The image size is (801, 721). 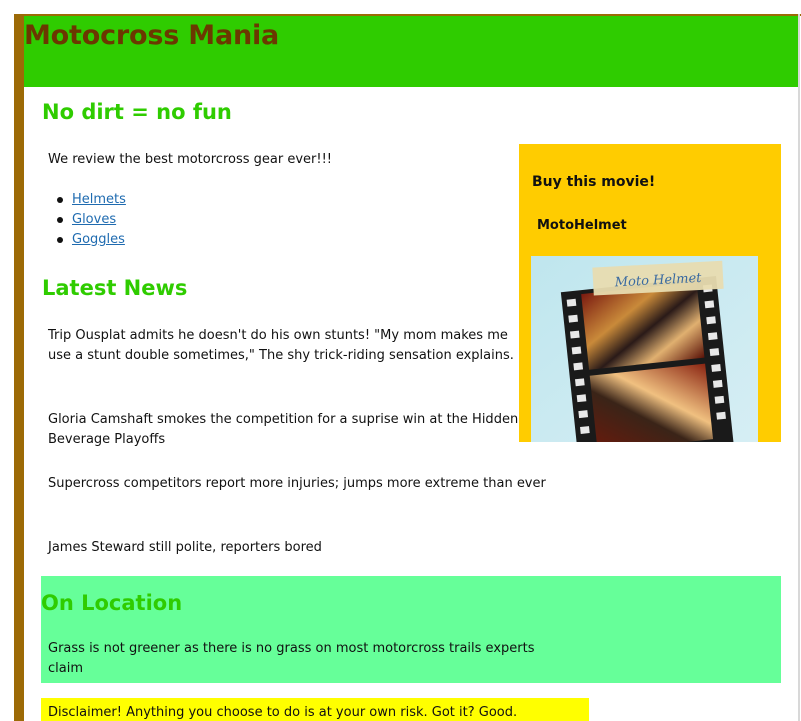 What do you see at coordinates (594, 182) in the screenshot?
I see `sidebar-heading: Buy this movie!` at bounding box center [594, 182].